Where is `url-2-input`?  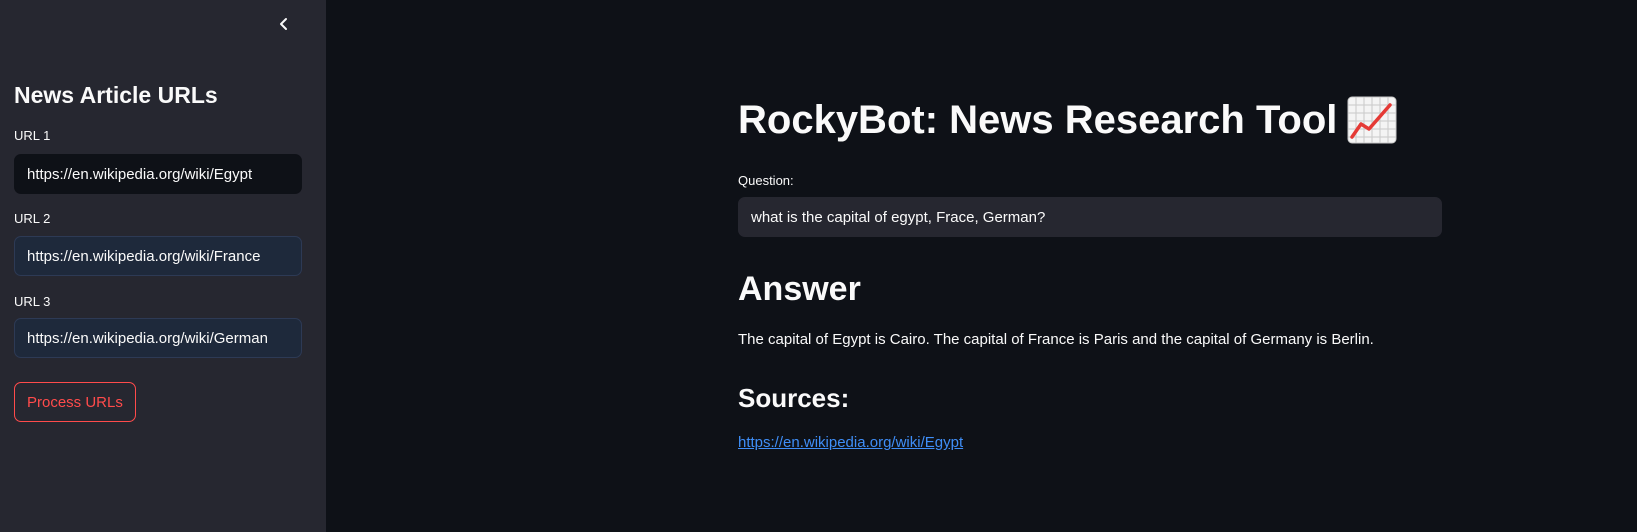 url-2-input is located at coordinates (158, 256).